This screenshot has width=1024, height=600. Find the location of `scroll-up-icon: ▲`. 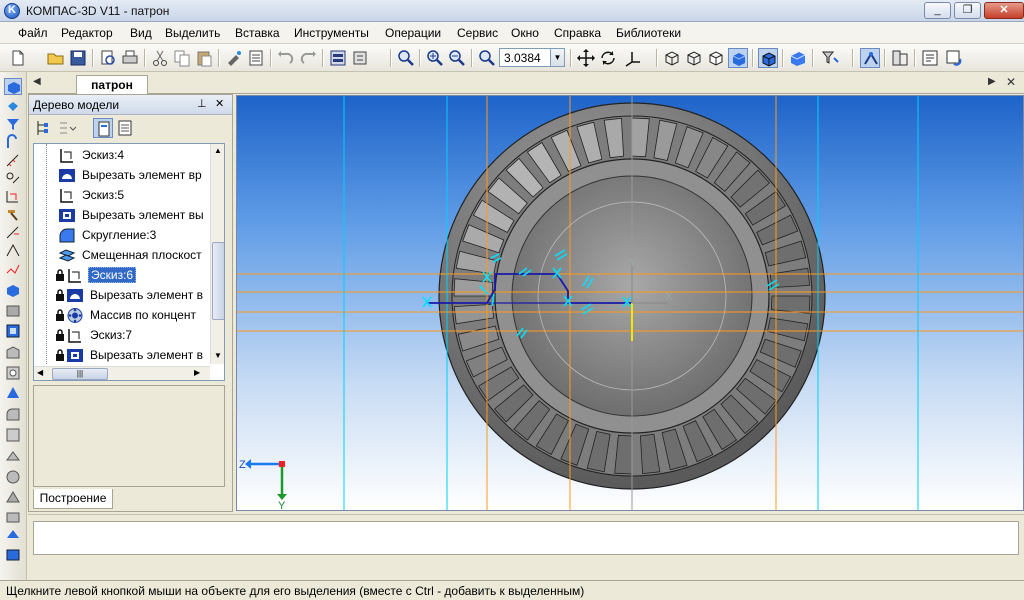

scroll-up-icon: ▲ is located at coordinates (218, 150).